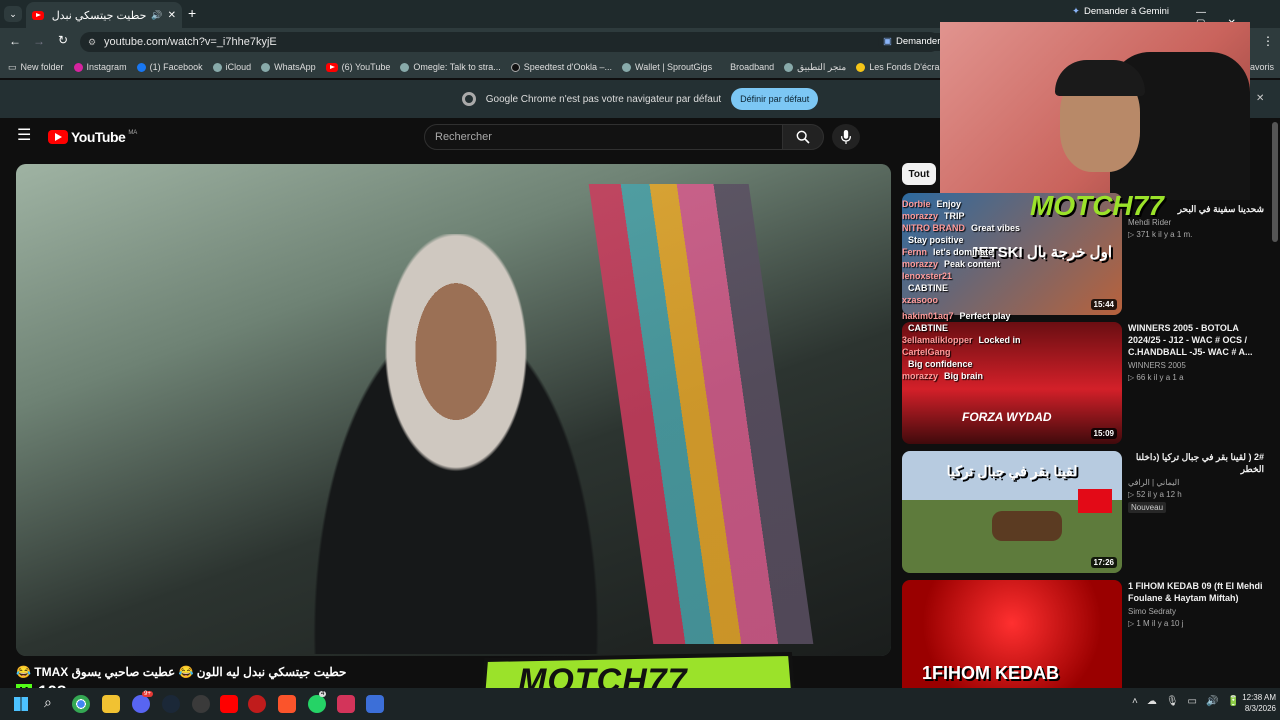  I want to click on gemini-omnibox-icon: ▣, so click(887, 41).